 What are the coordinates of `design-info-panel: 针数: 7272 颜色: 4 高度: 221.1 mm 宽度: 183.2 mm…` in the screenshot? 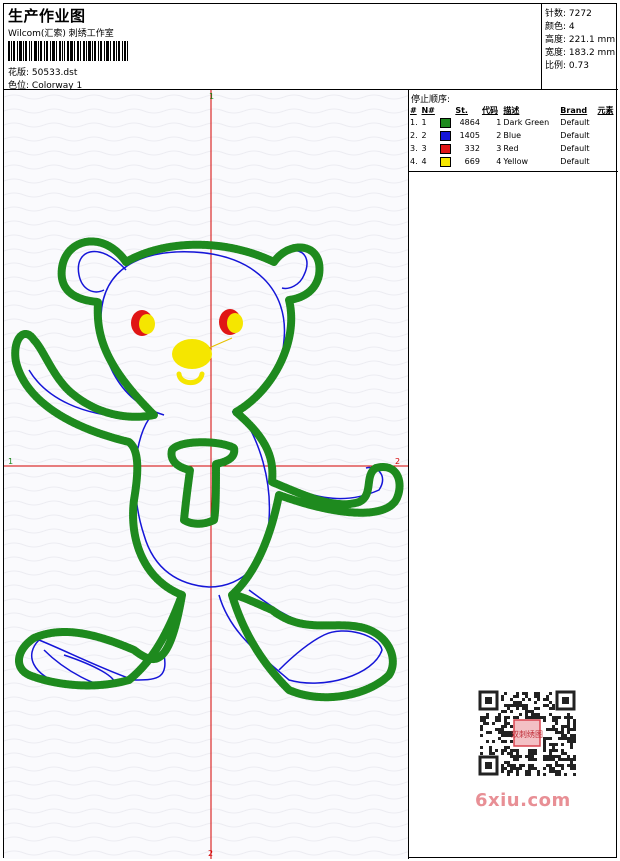 It's located at (580, 47).